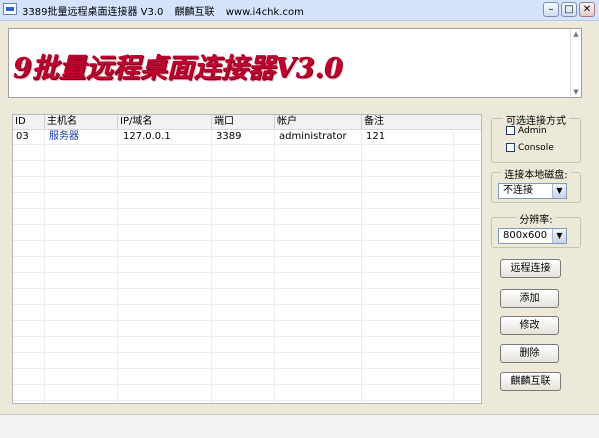  I want to click on local-disk-title: 连接本地磁盘:, so click(536, 175).